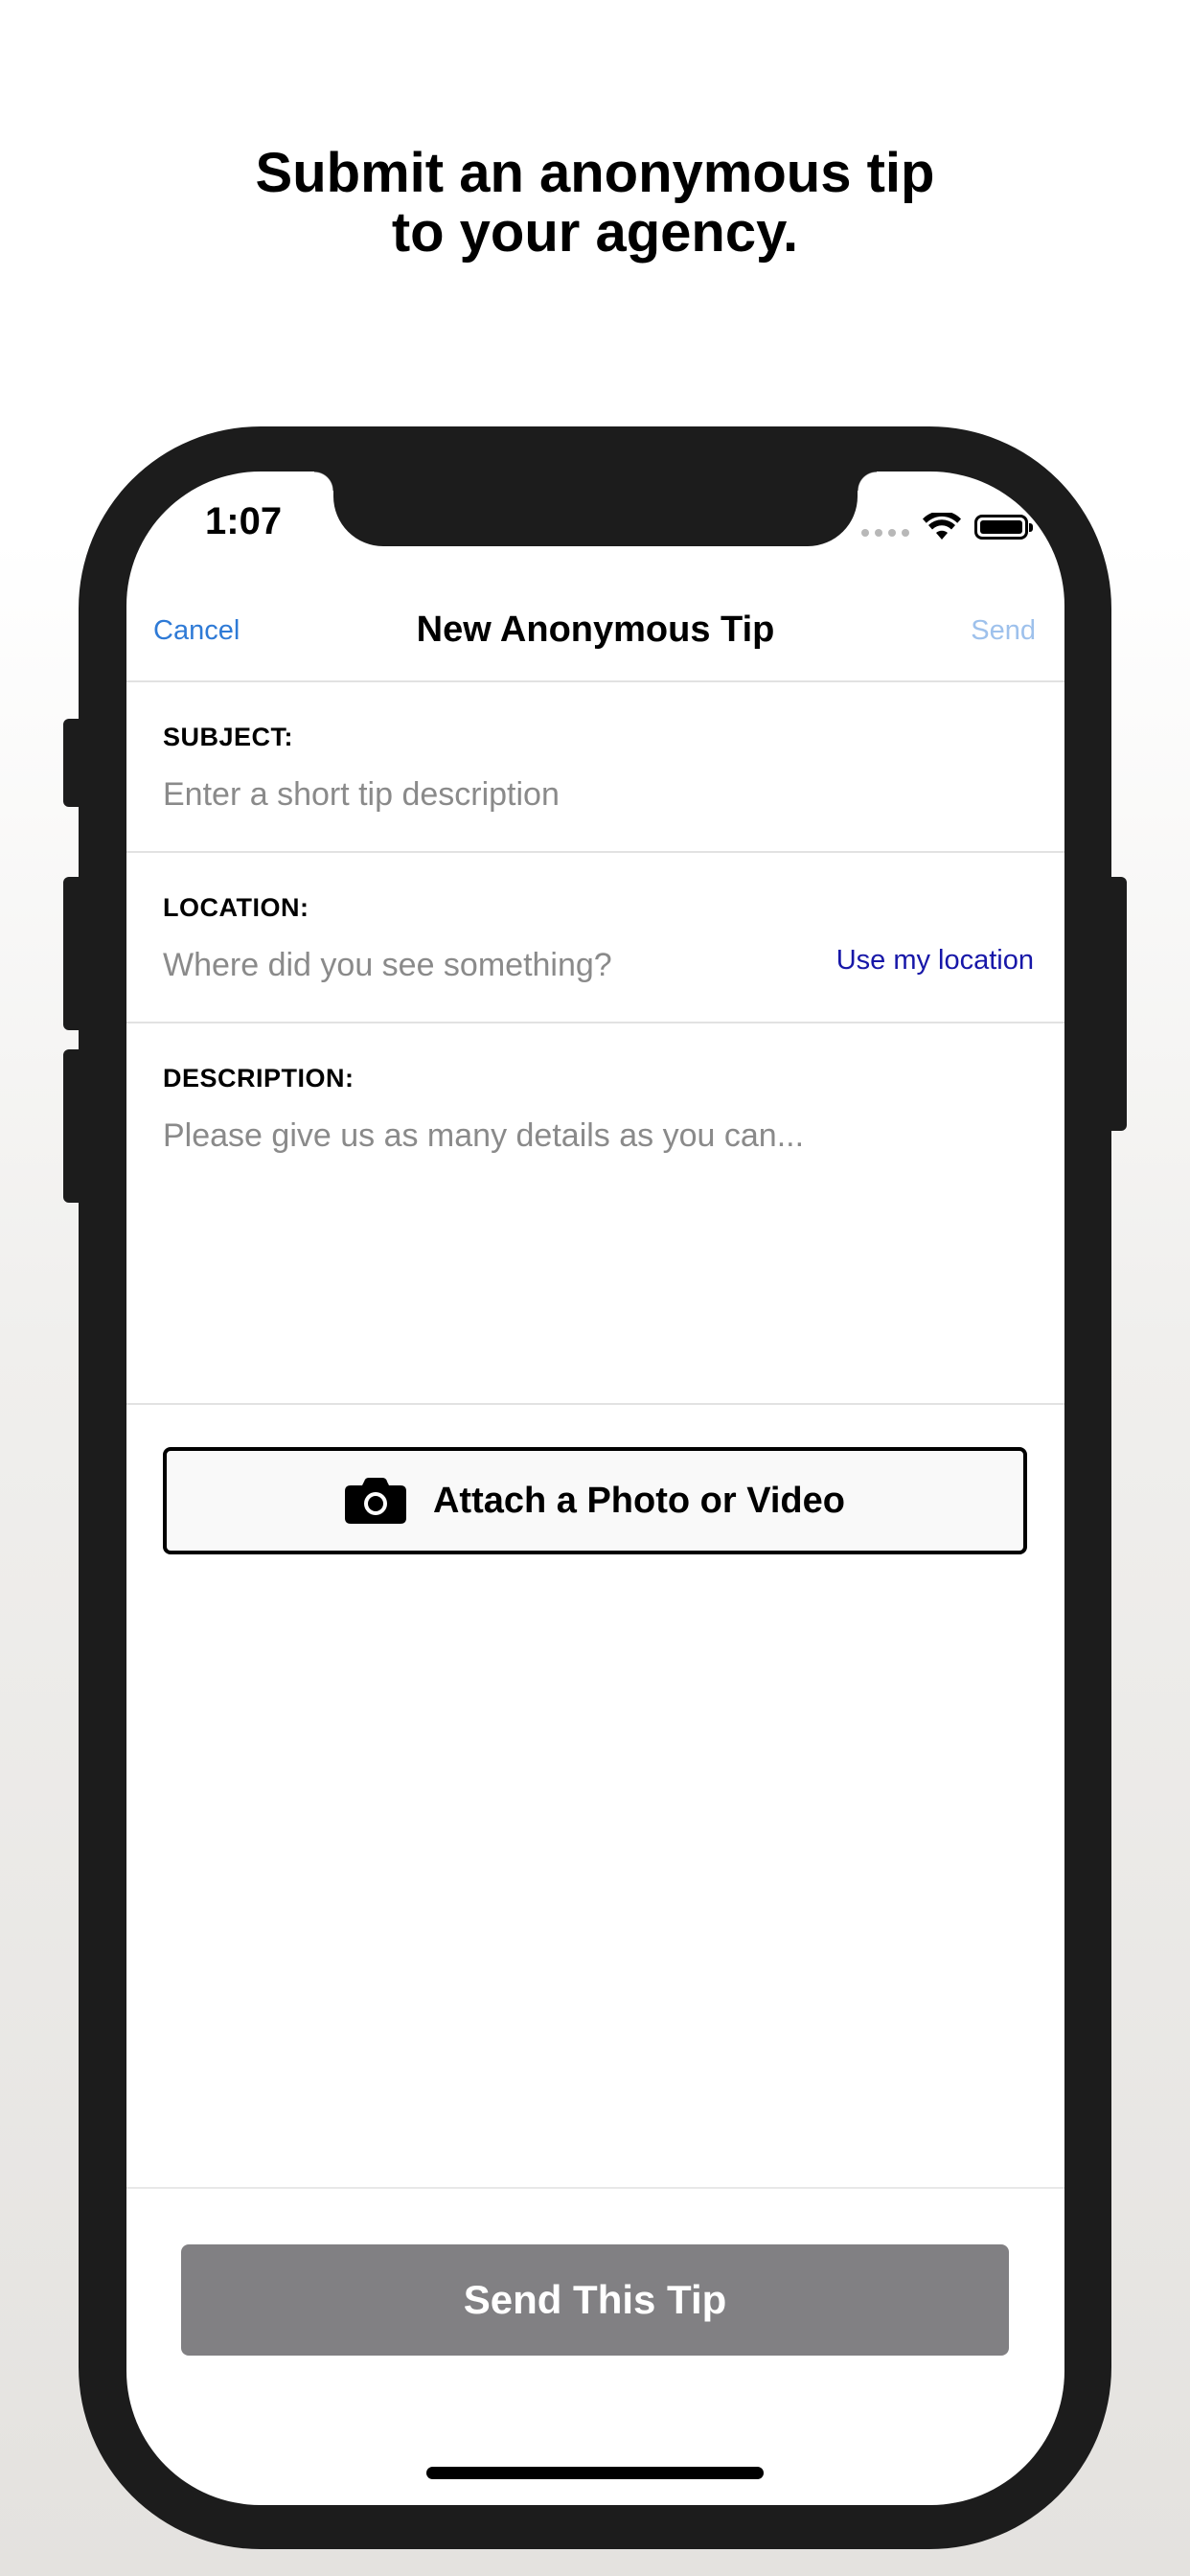 This screenshot has width=1190, height=2576. Describe the element at coordinates (236, 907) in the screenshot. I see `location-label: LOCATION:` at that location.